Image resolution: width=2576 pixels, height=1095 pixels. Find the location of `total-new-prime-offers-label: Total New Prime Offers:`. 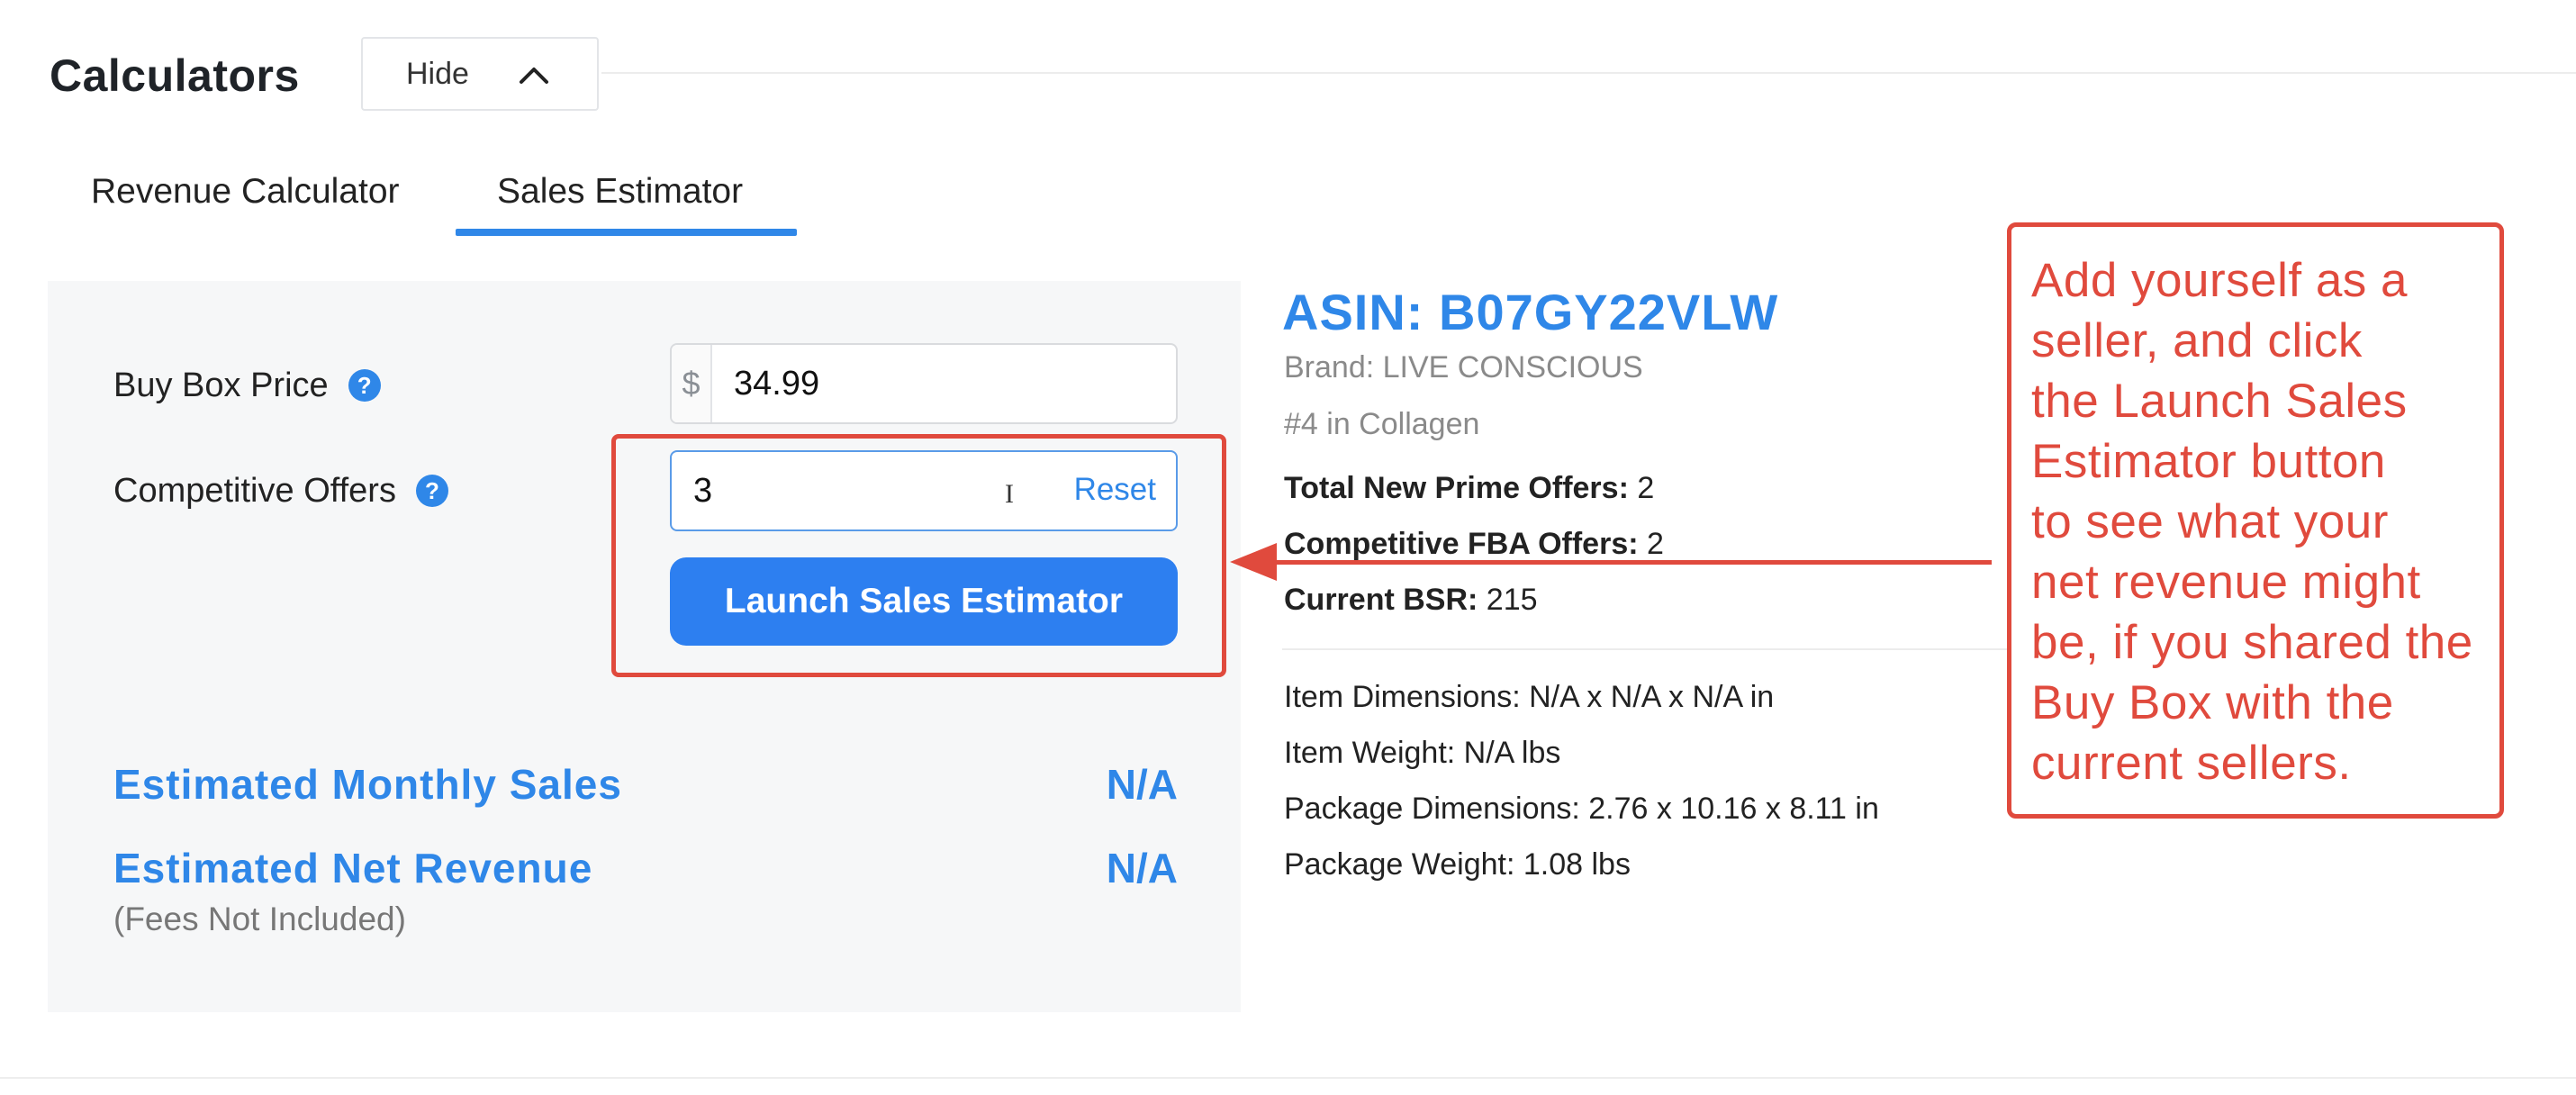

total-new-prime-offers-label: Total New Prime Offers: is located at coordinates (1456, 488).